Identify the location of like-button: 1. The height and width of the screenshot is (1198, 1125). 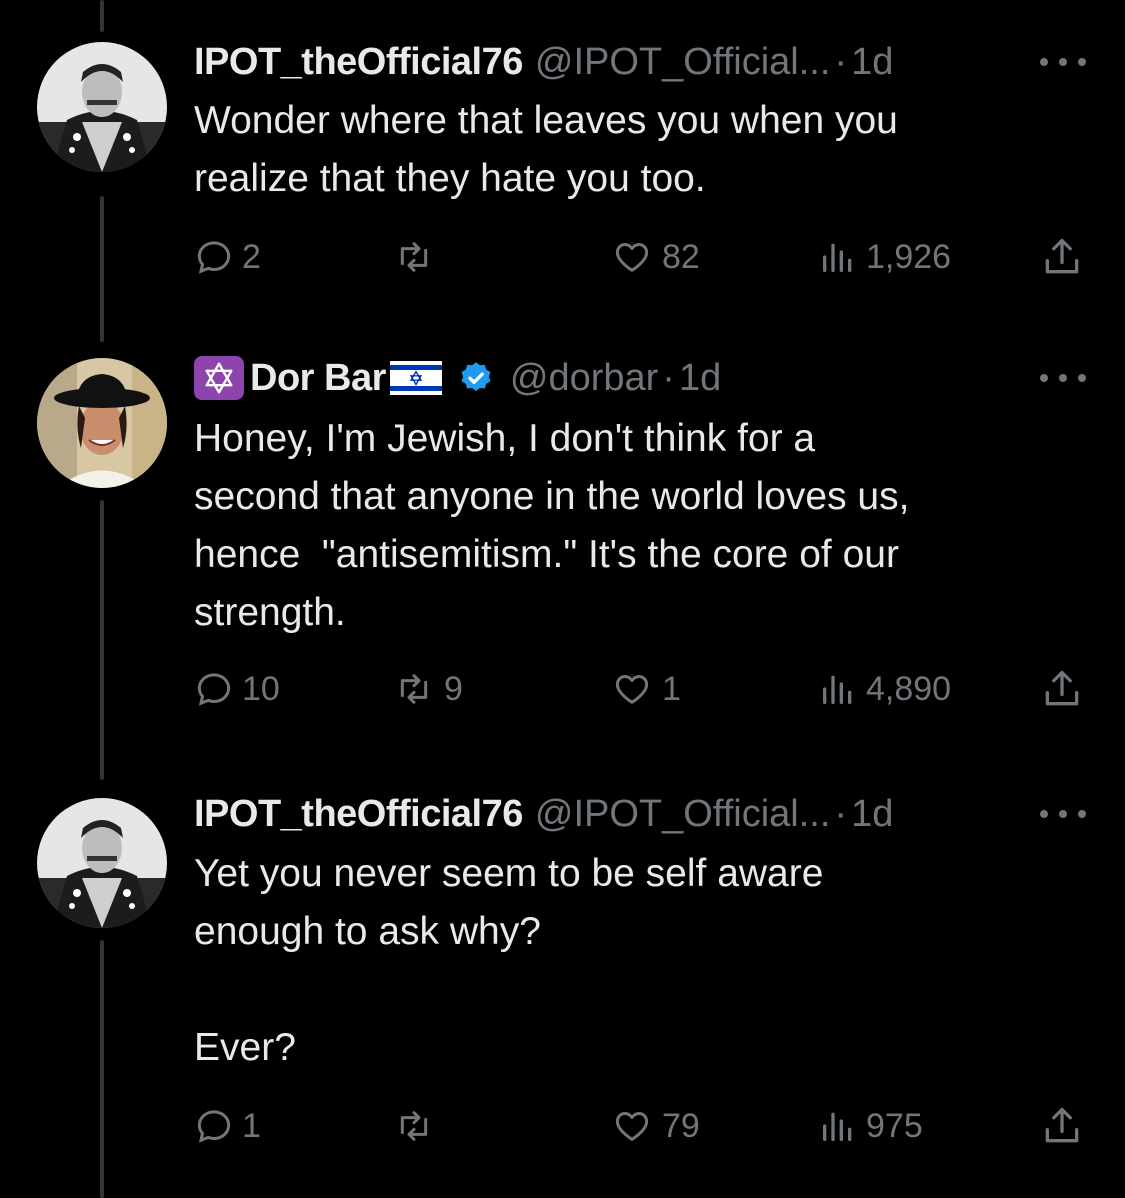
(645, 689).